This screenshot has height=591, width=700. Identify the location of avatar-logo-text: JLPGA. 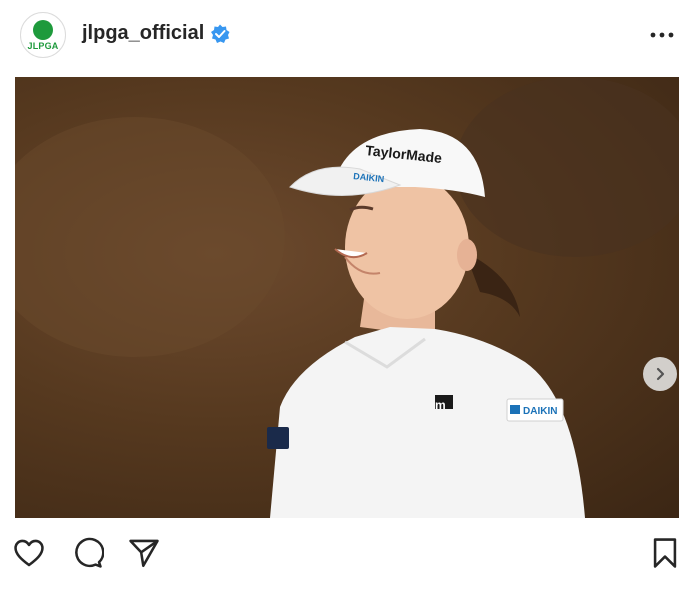
(43, 45).